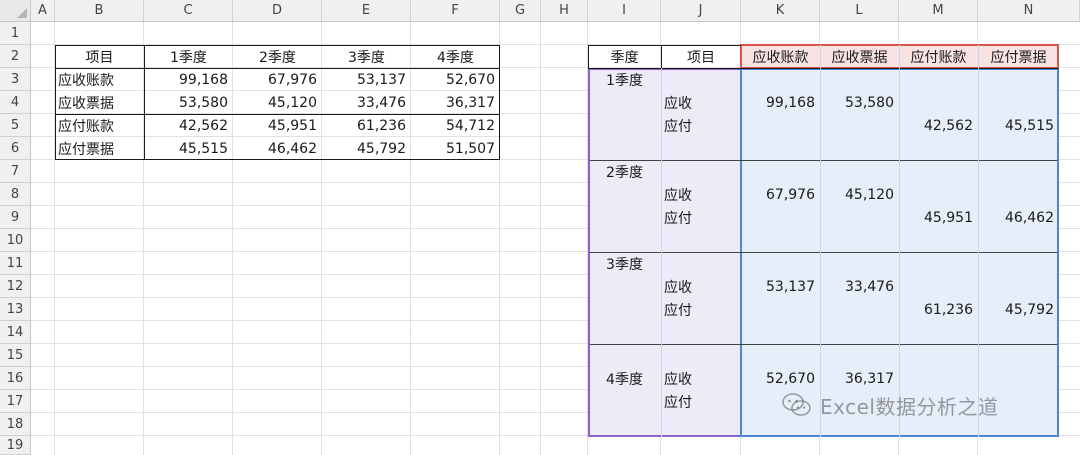 This screenshot has width=1080, height=455. I want to click on season-label: 2季度, so click(624, 171).